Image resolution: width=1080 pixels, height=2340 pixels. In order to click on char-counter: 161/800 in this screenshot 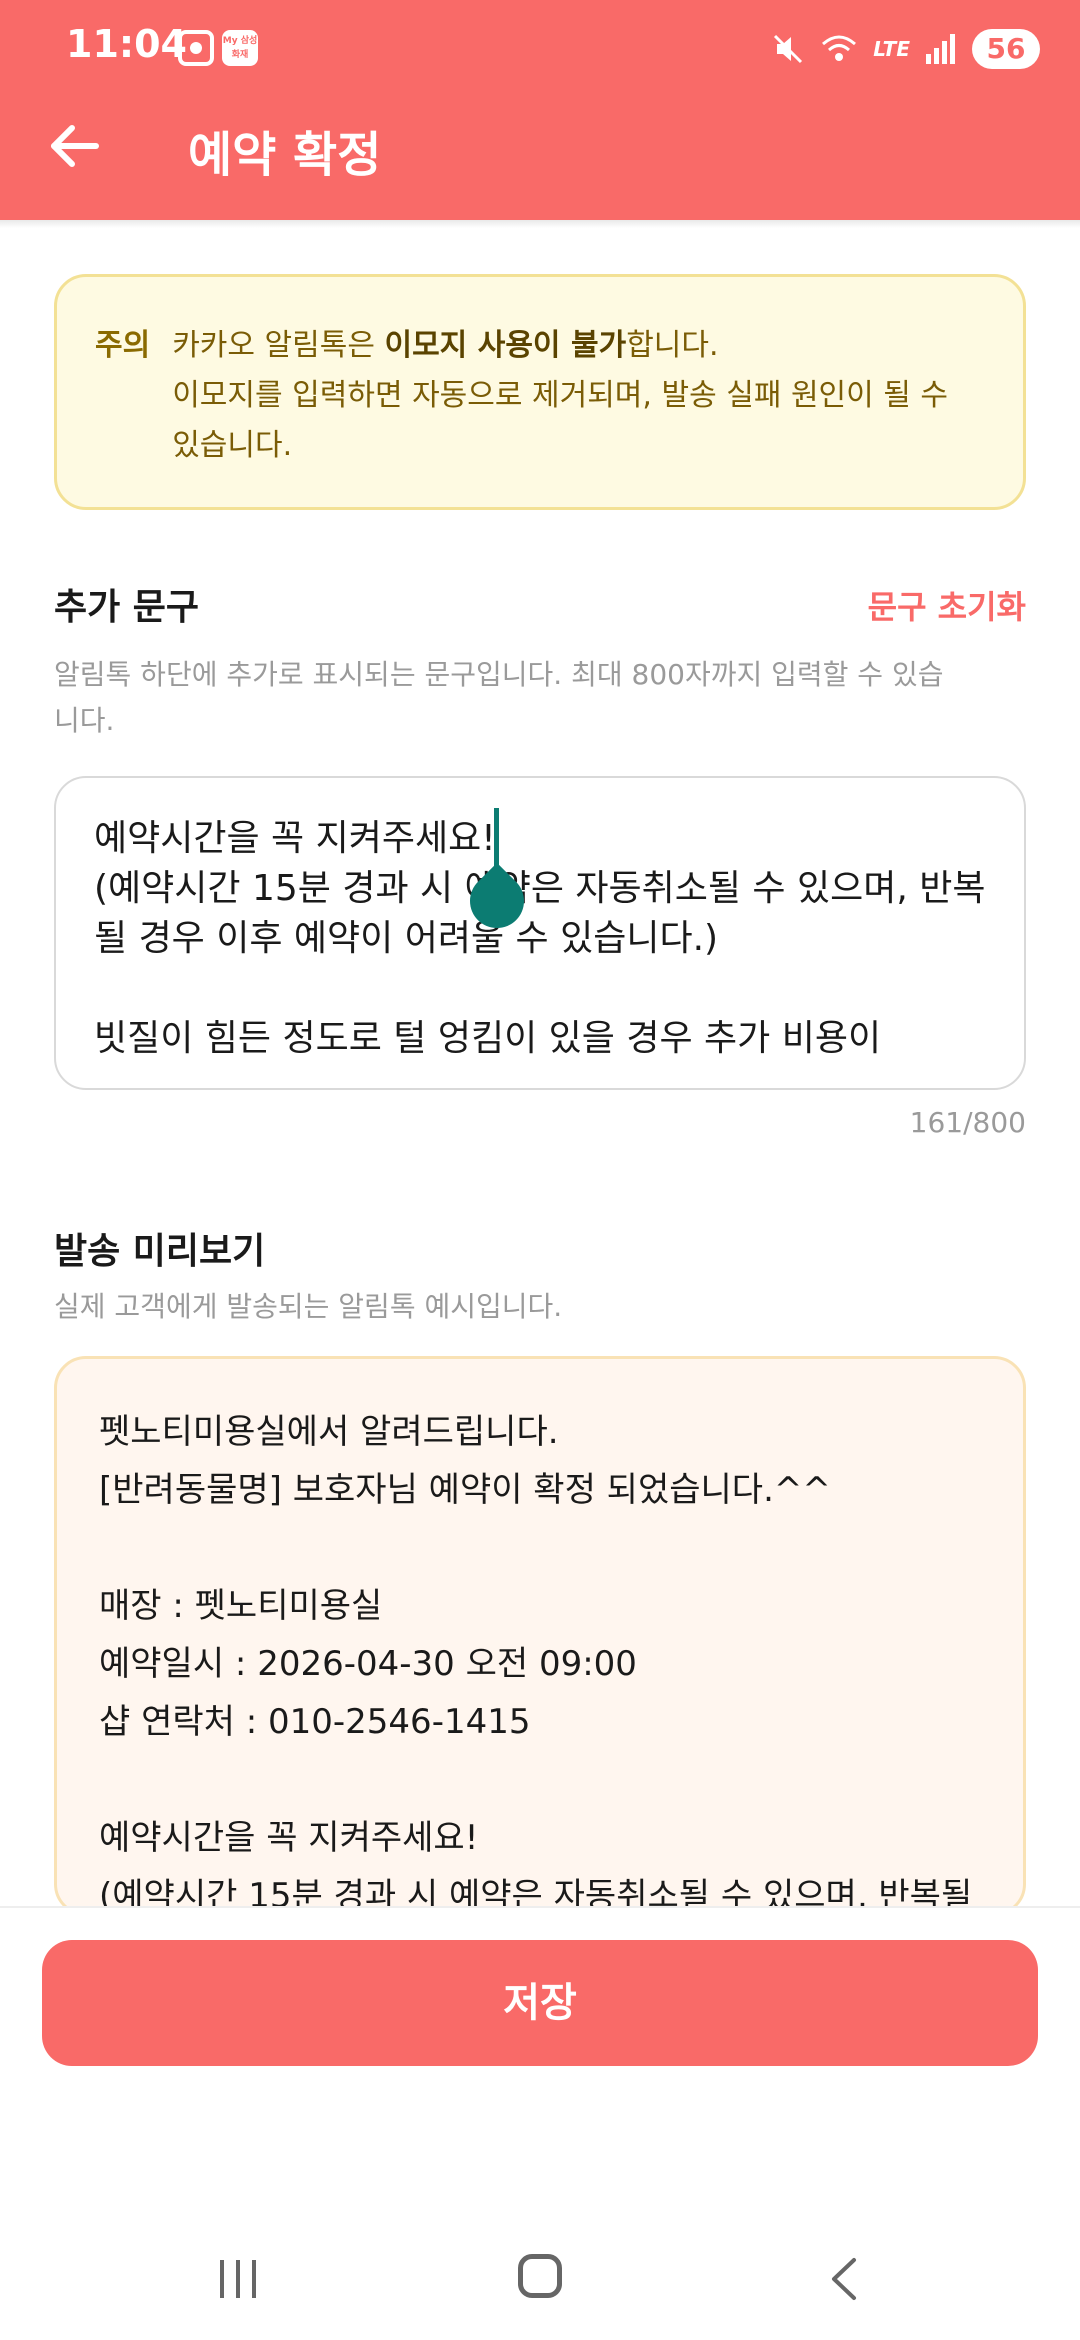, I will do `click(967, 1122)`.